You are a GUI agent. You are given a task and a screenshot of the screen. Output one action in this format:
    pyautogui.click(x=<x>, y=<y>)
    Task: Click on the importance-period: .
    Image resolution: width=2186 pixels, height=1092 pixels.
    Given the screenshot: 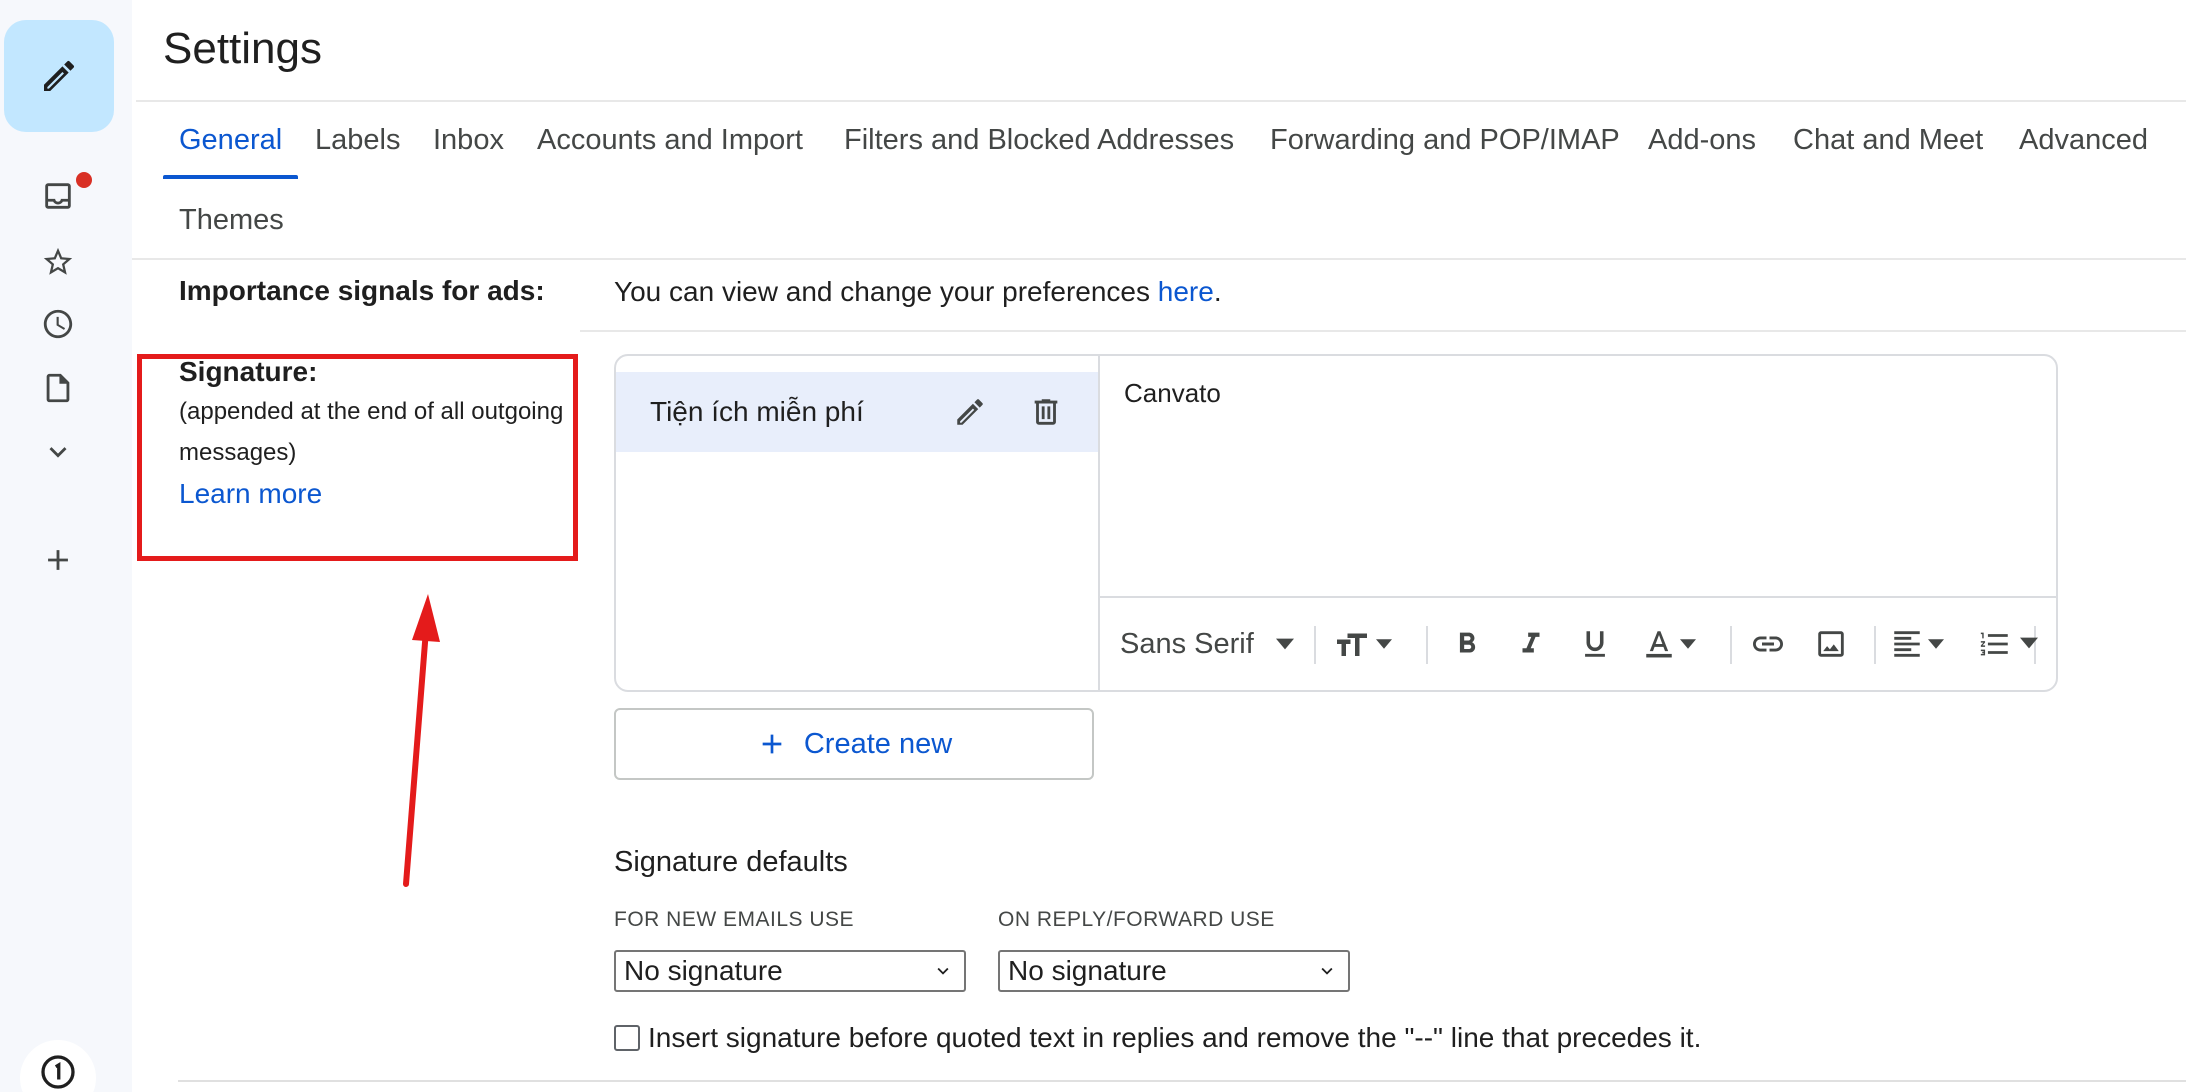 What is the action you would take?
    pyautogui.click(x=1217, y=291)
    